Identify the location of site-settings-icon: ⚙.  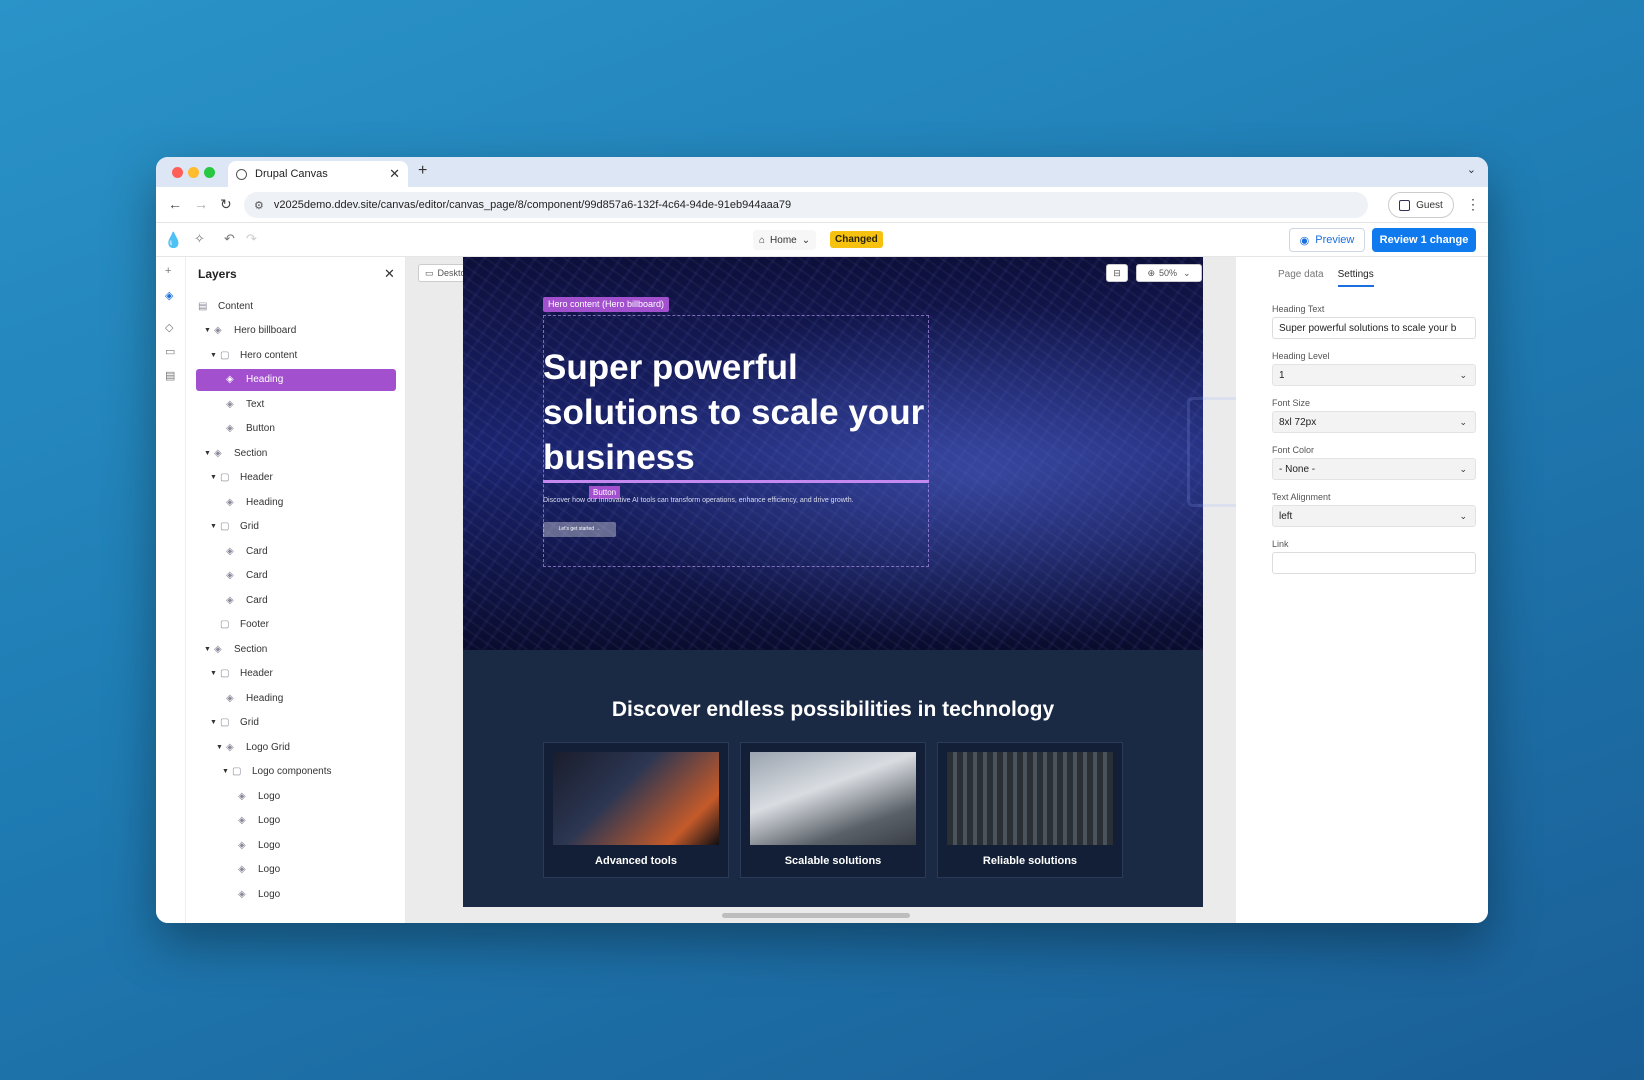
(259, 205).